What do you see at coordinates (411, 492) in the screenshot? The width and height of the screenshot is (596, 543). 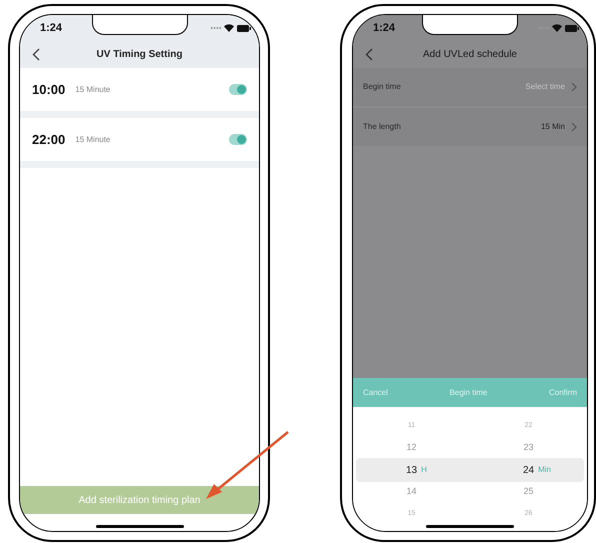 I see `picker-option: 14` at bounding box center [411, 492].